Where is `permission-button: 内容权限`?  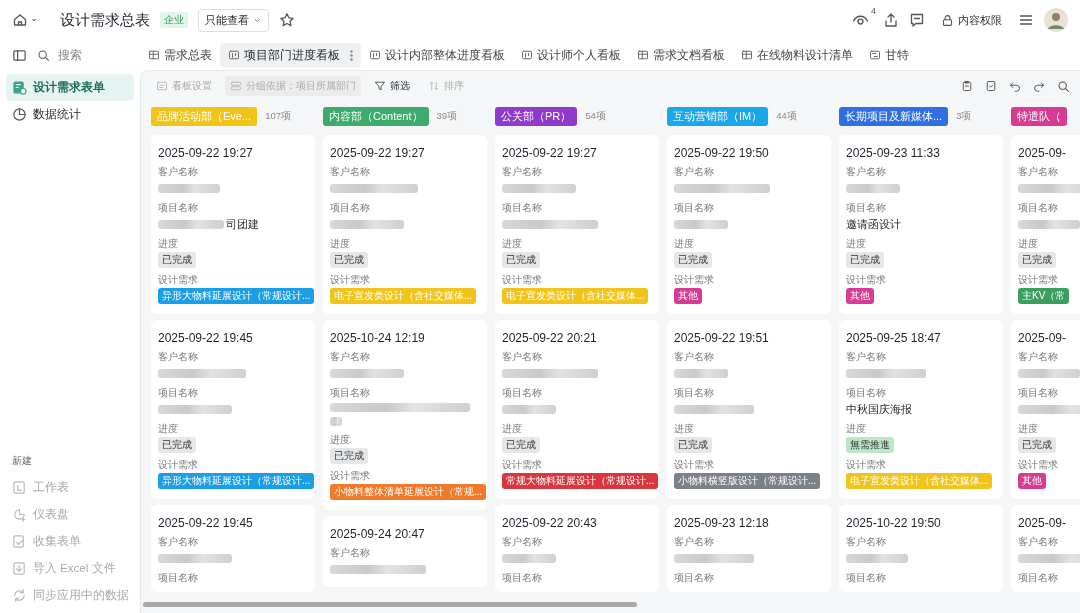
permission-button: 内容权限 is located at coordinates (971, 20).